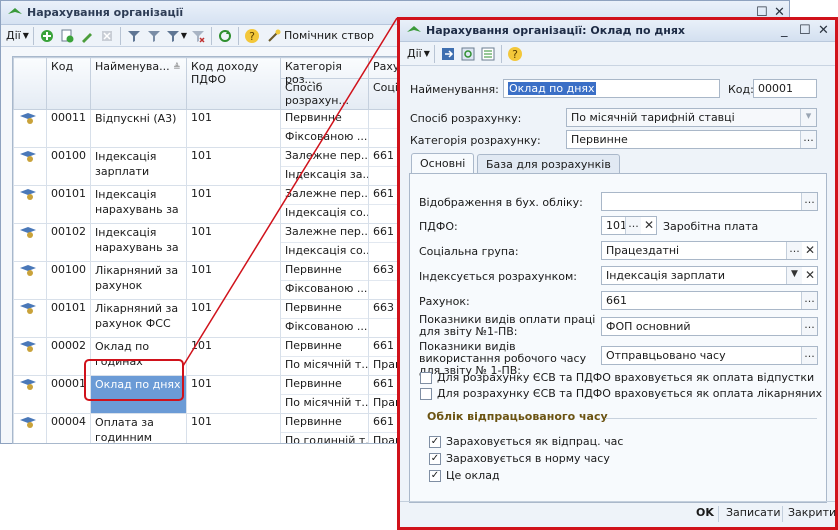  What do you see at coordinates (154, 36) in the screenshot?
I see `filter-value-button` at bounding box center [154, 36].